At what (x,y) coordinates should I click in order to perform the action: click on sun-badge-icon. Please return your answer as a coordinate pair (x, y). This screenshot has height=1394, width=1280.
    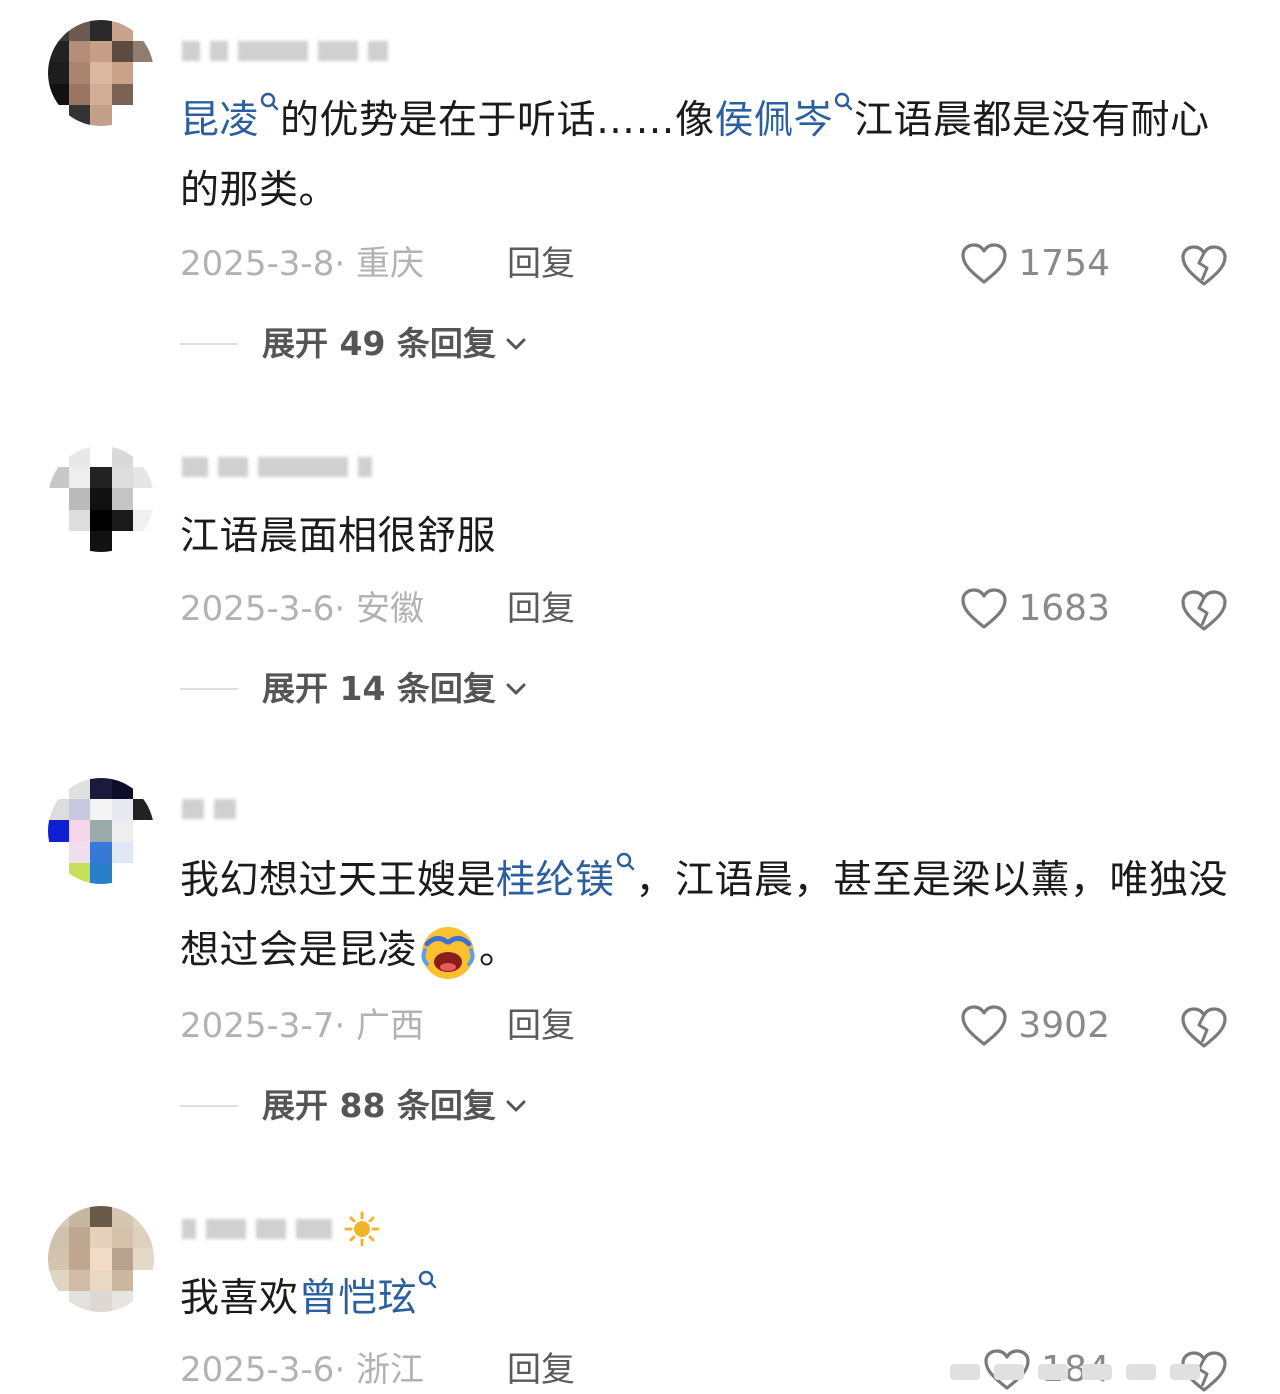
    Looking at the image, I should click on (362, 1229).